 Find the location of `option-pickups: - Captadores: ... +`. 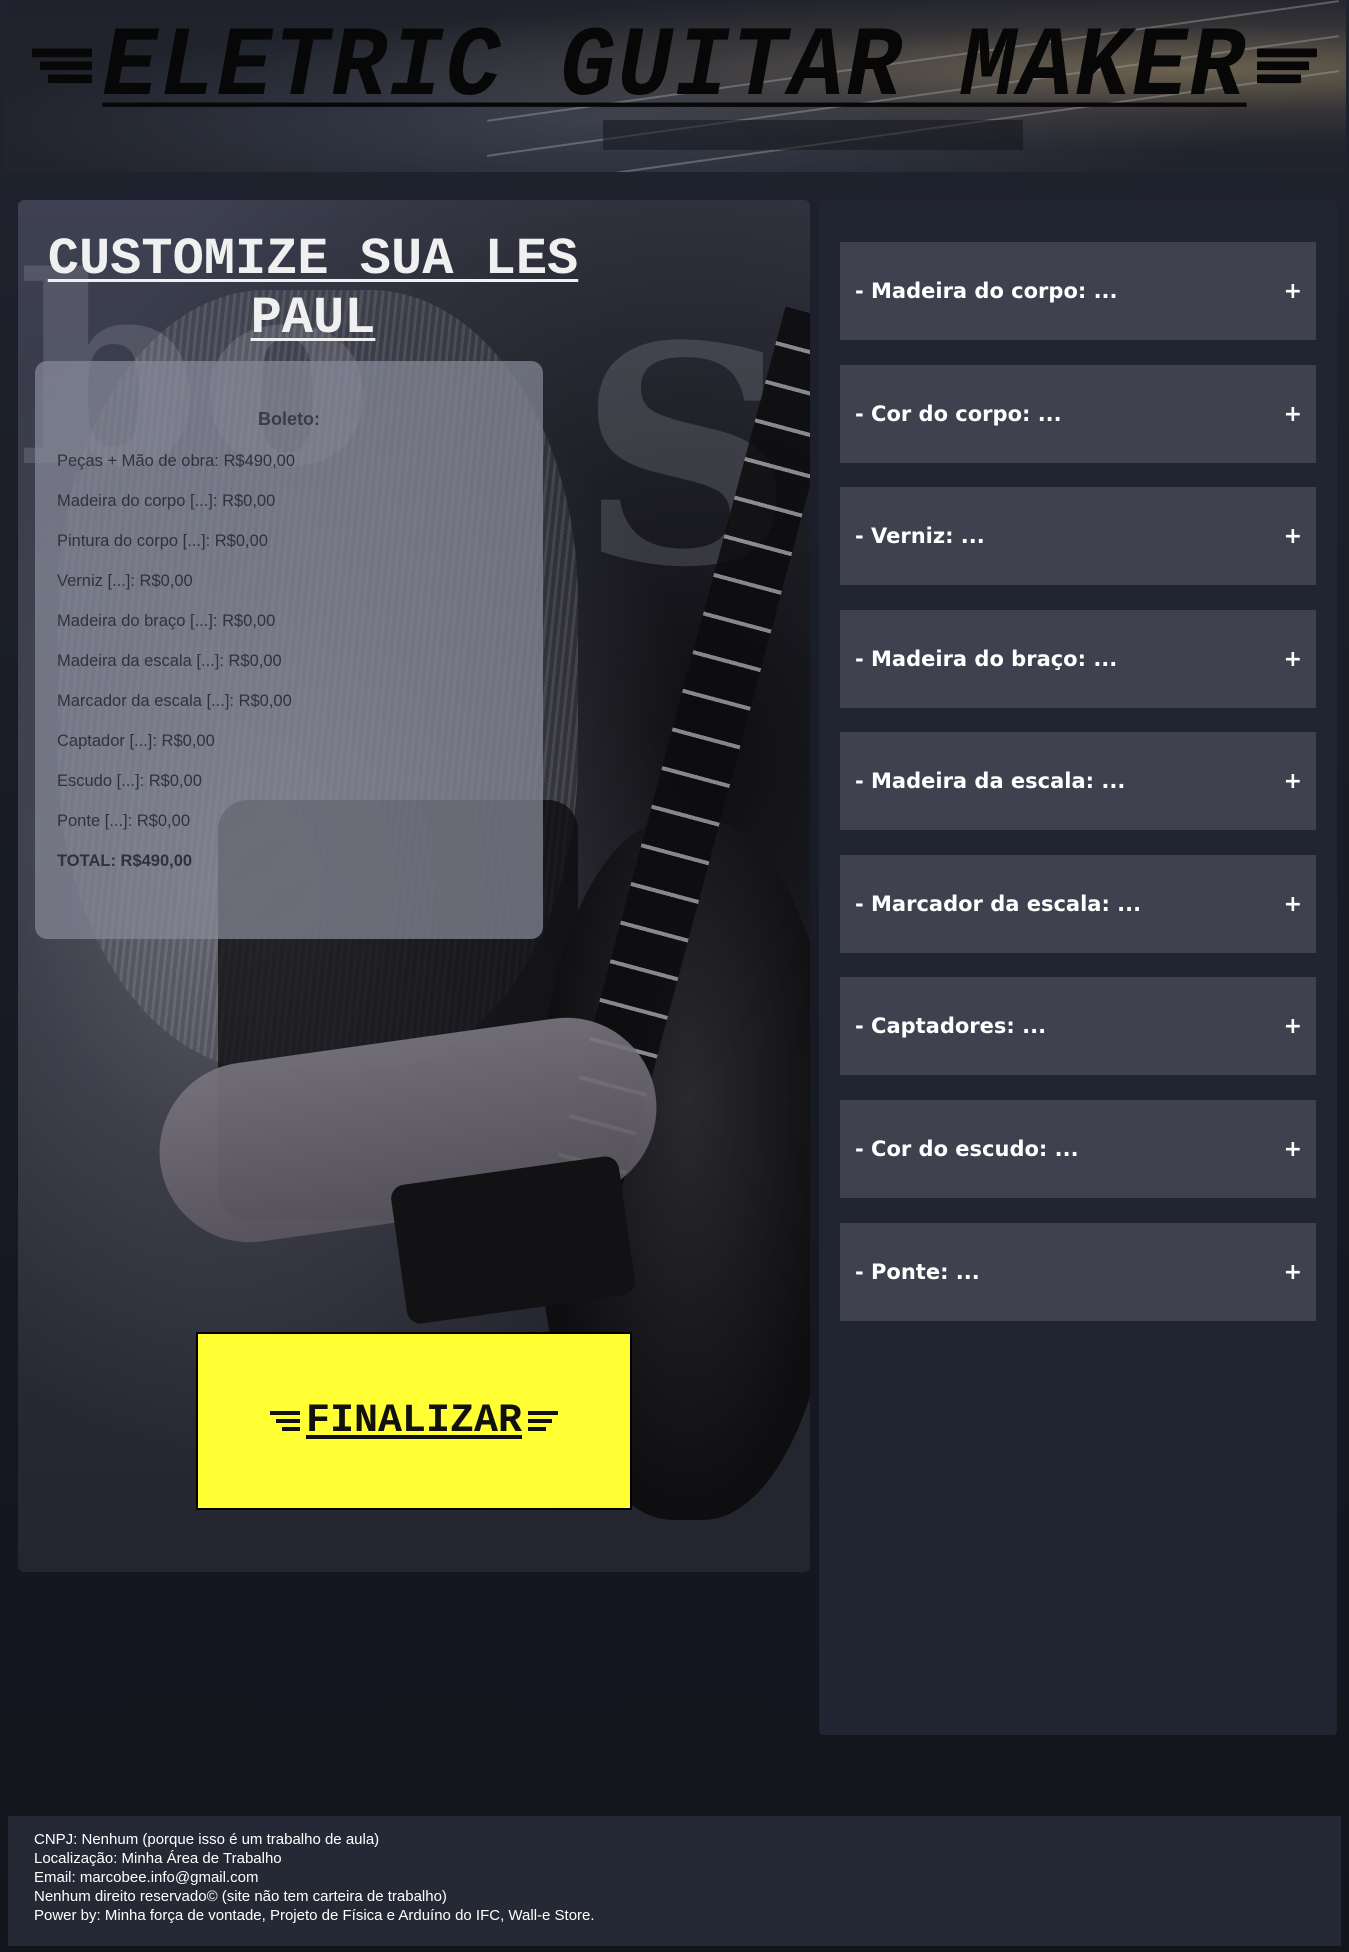

option-pickups: - Captadores: ... + is located at coordinates (1078, 1026).